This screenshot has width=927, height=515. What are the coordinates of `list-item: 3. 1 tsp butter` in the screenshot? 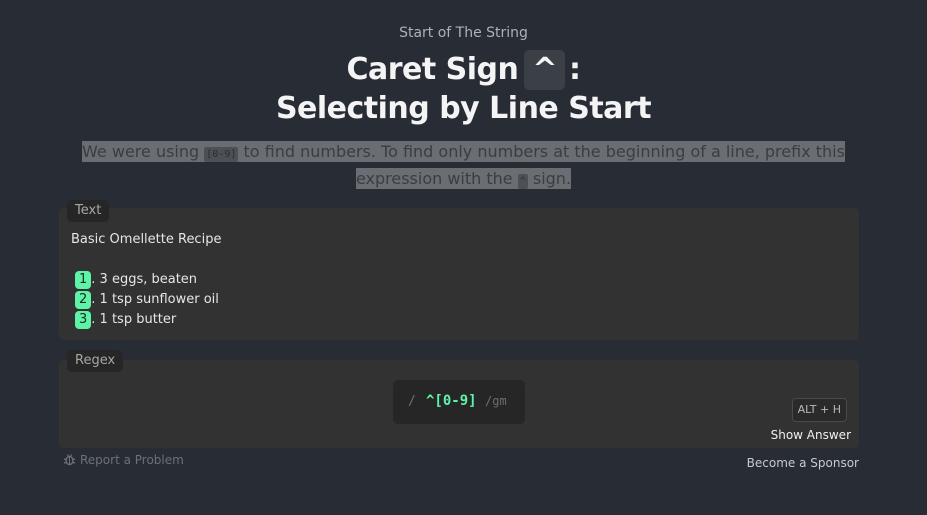 It's located at (146, 320).